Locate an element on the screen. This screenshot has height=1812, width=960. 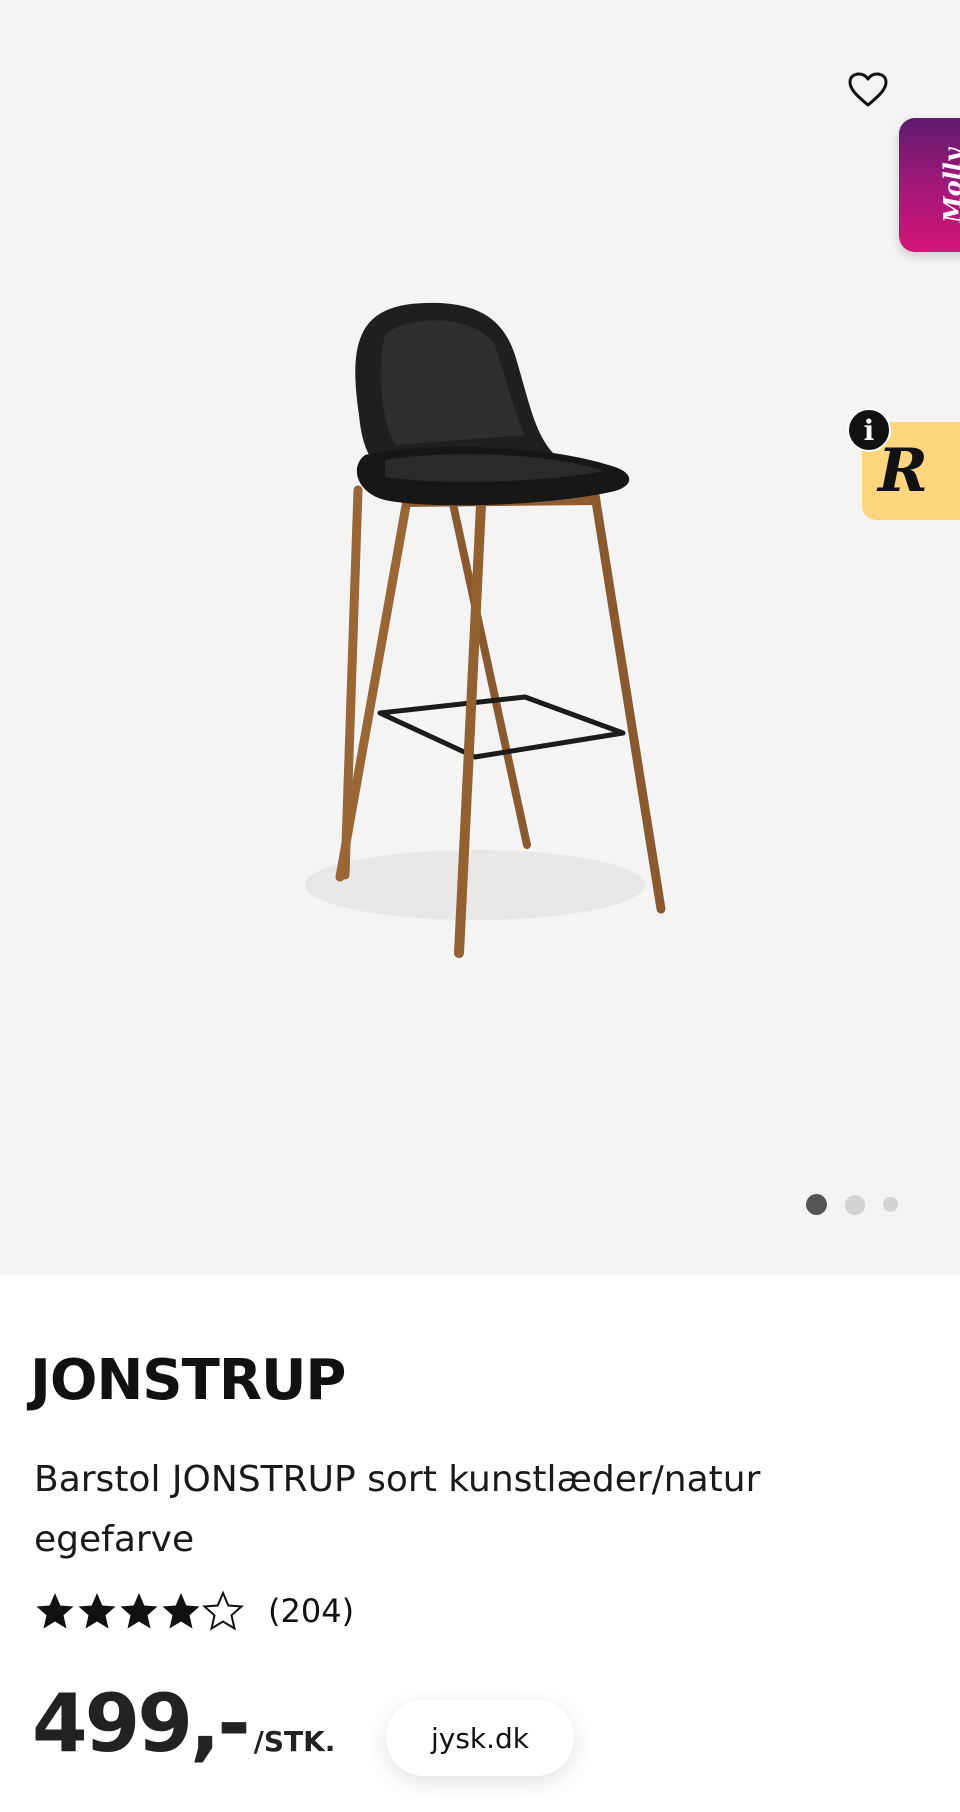
review-count: (204) is located at coordinates (311, 1611).